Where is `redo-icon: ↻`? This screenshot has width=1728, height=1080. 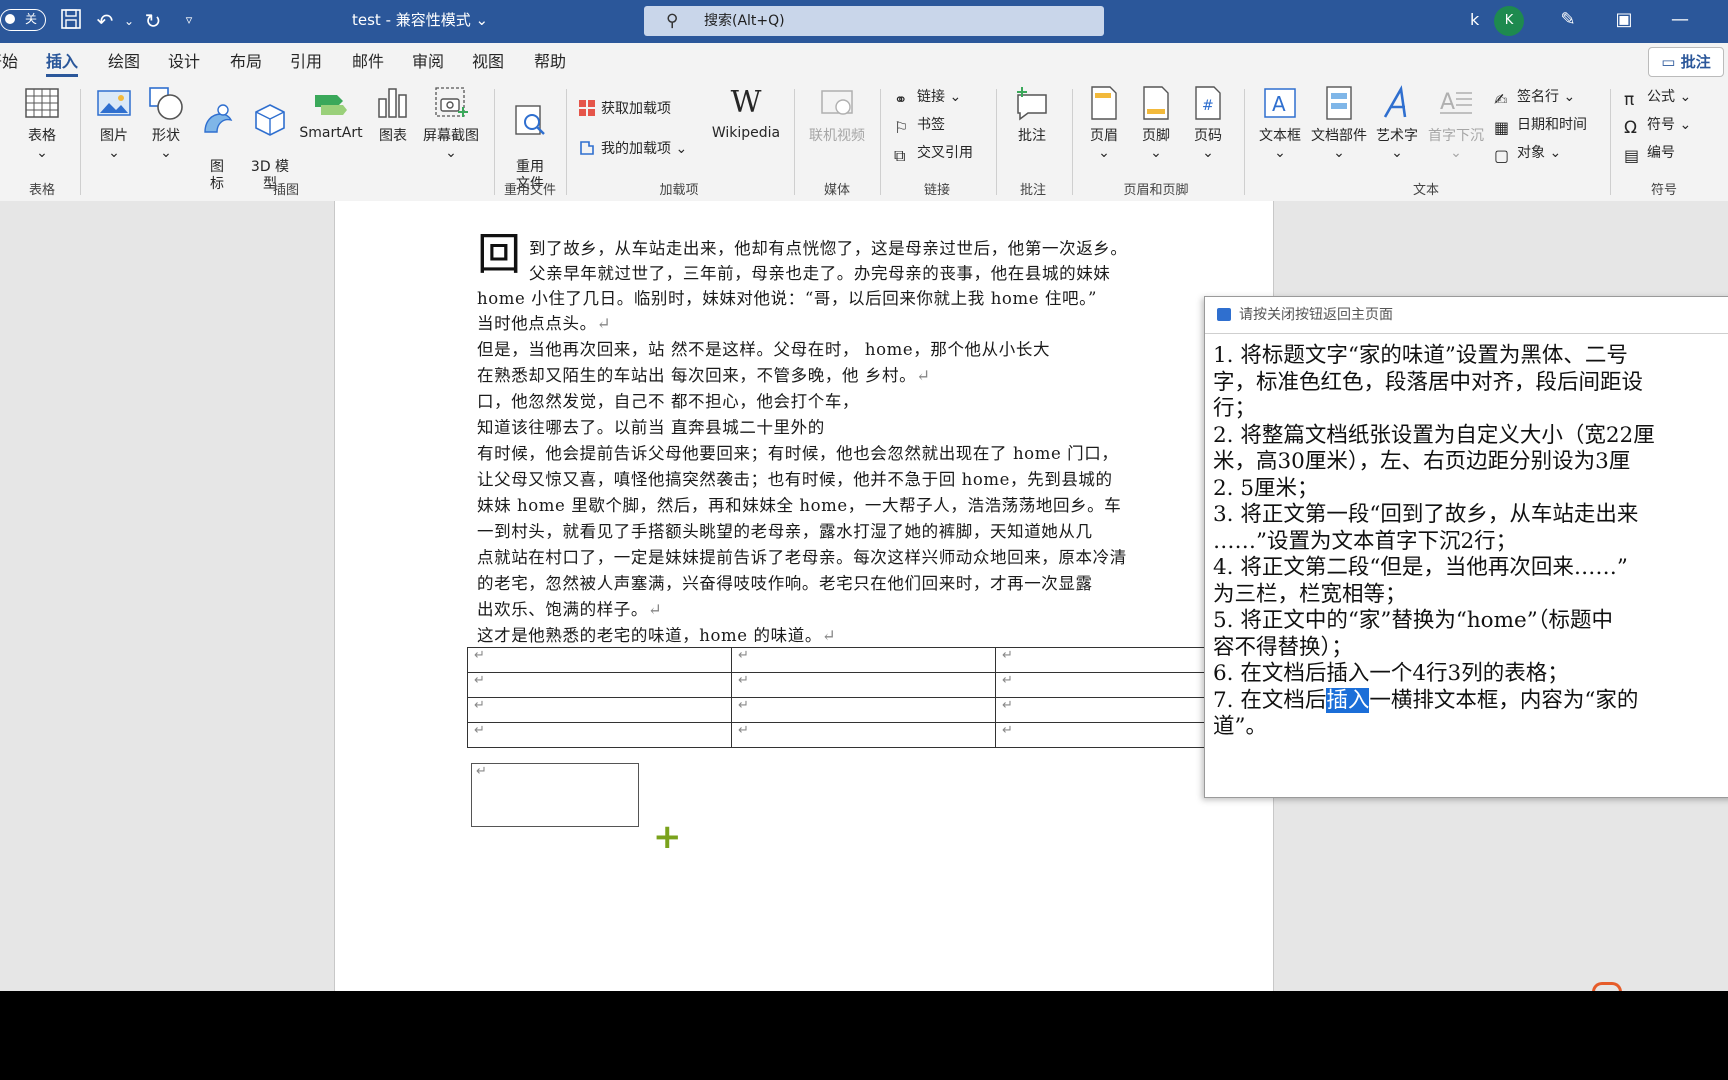
redo-icon: ↻ is located at coordinates (153, 21).